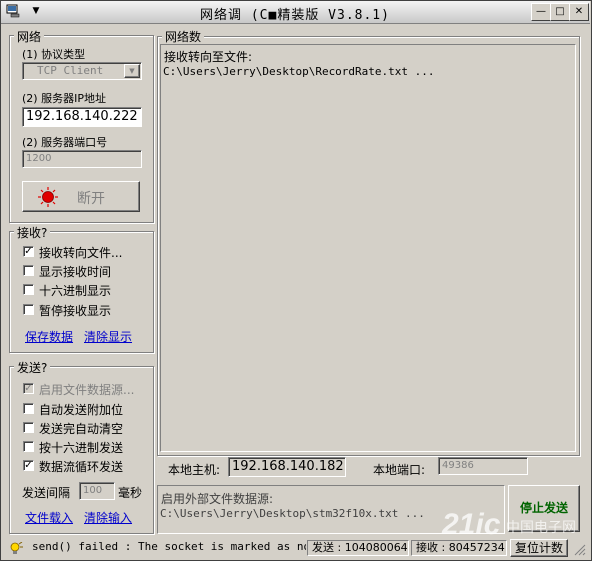 This screenshot has height=561, width=592. Describe the element at coordinates (483, 466) in the screenshot. I see `local-port-field: 49386` at that location.